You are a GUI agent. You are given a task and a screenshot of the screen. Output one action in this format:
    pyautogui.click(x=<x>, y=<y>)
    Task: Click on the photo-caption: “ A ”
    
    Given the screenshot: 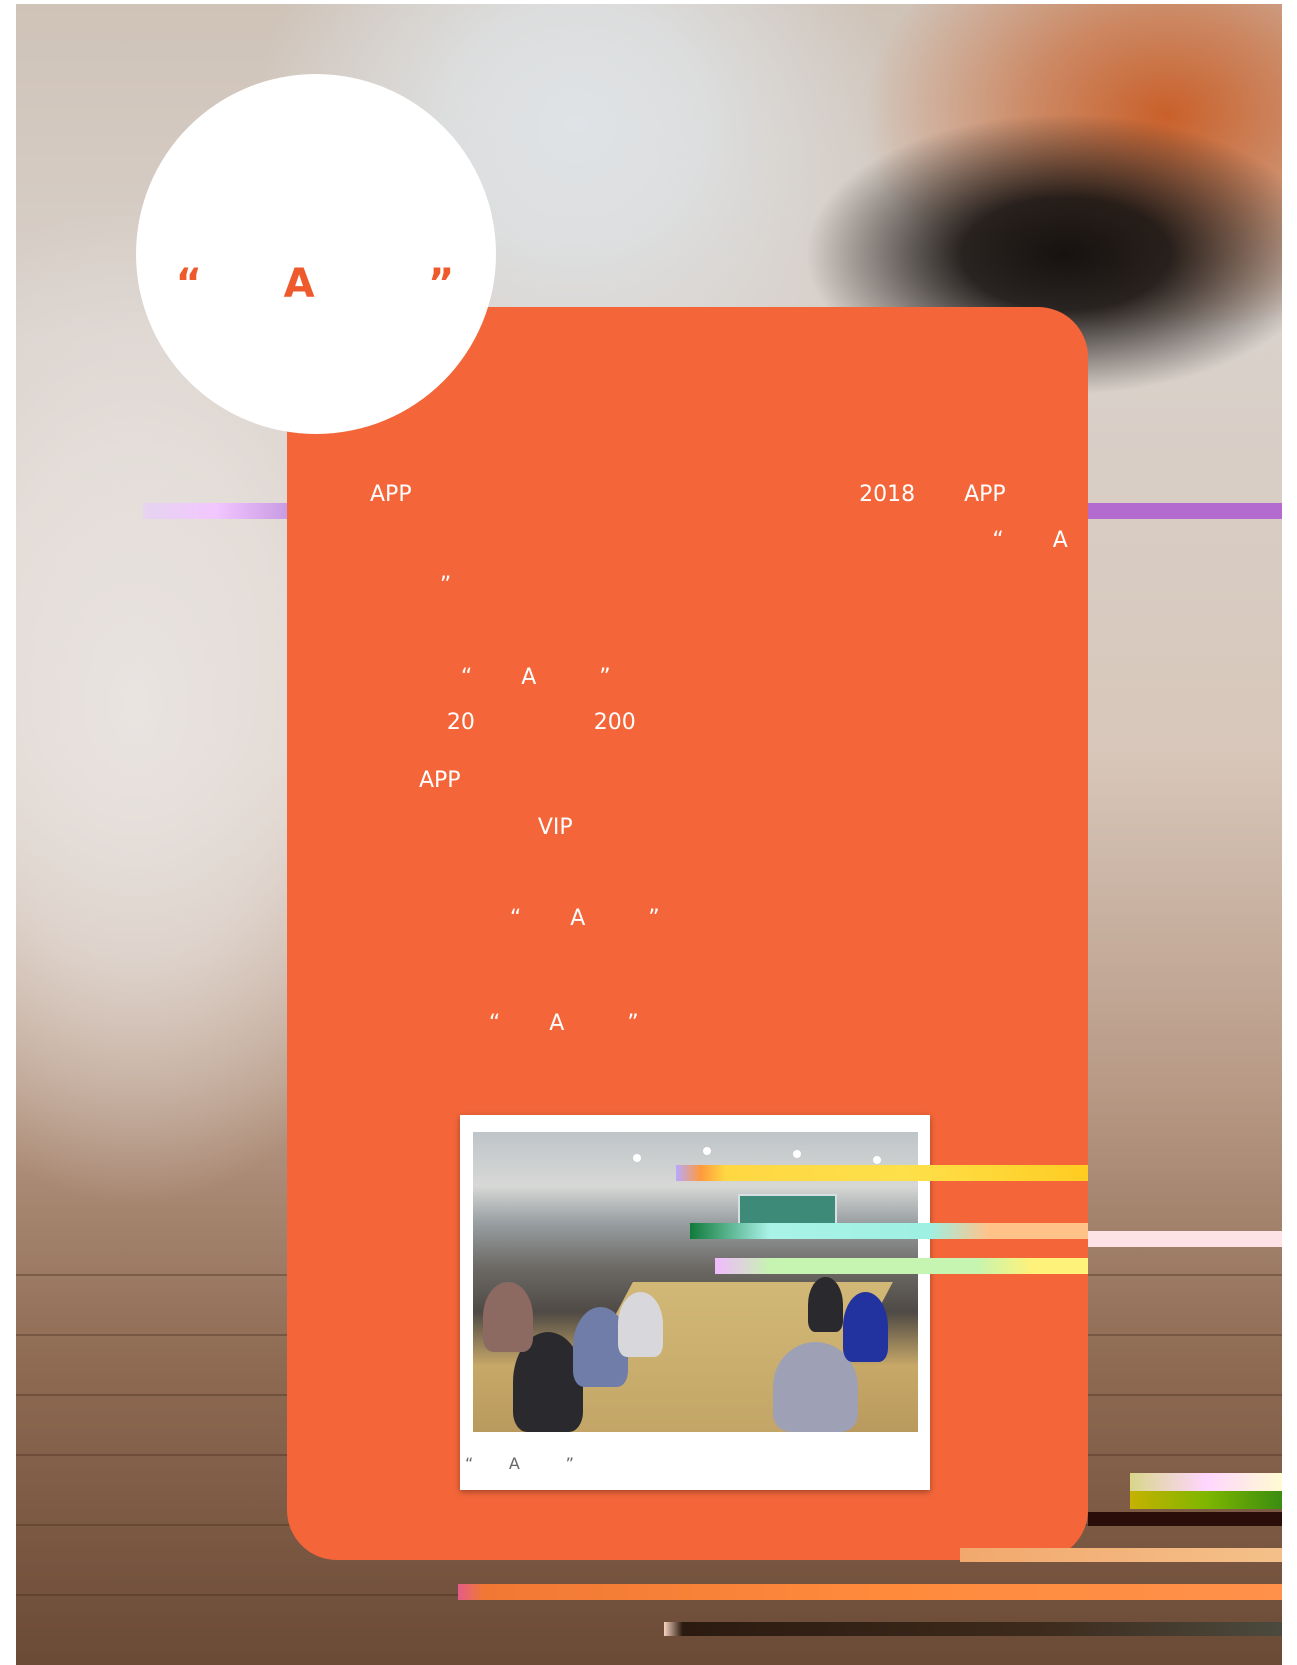 What is the action you would take?
    pyautogui.click(x=519, y=1463)
    